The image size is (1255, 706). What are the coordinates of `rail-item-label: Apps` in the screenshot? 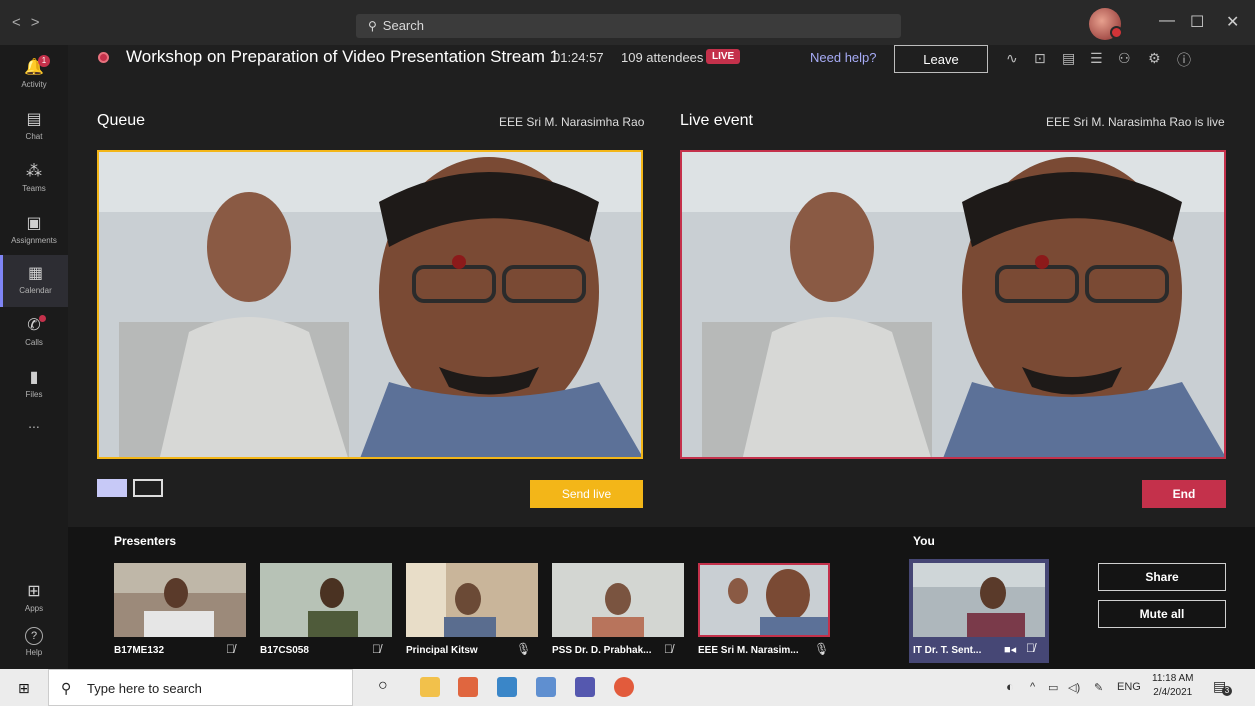 It's located at (34, 608).